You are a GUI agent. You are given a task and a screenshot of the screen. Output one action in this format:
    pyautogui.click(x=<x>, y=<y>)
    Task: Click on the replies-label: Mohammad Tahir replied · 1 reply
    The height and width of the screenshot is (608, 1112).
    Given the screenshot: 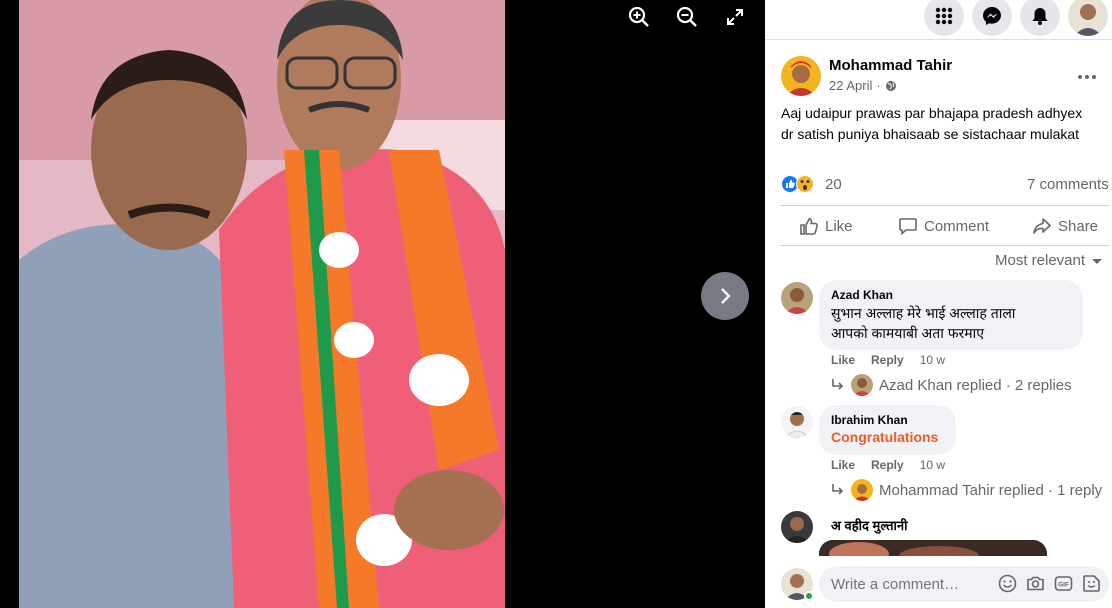 What is the action you would take?
    pyautogui.click(x=991, y=490)
    